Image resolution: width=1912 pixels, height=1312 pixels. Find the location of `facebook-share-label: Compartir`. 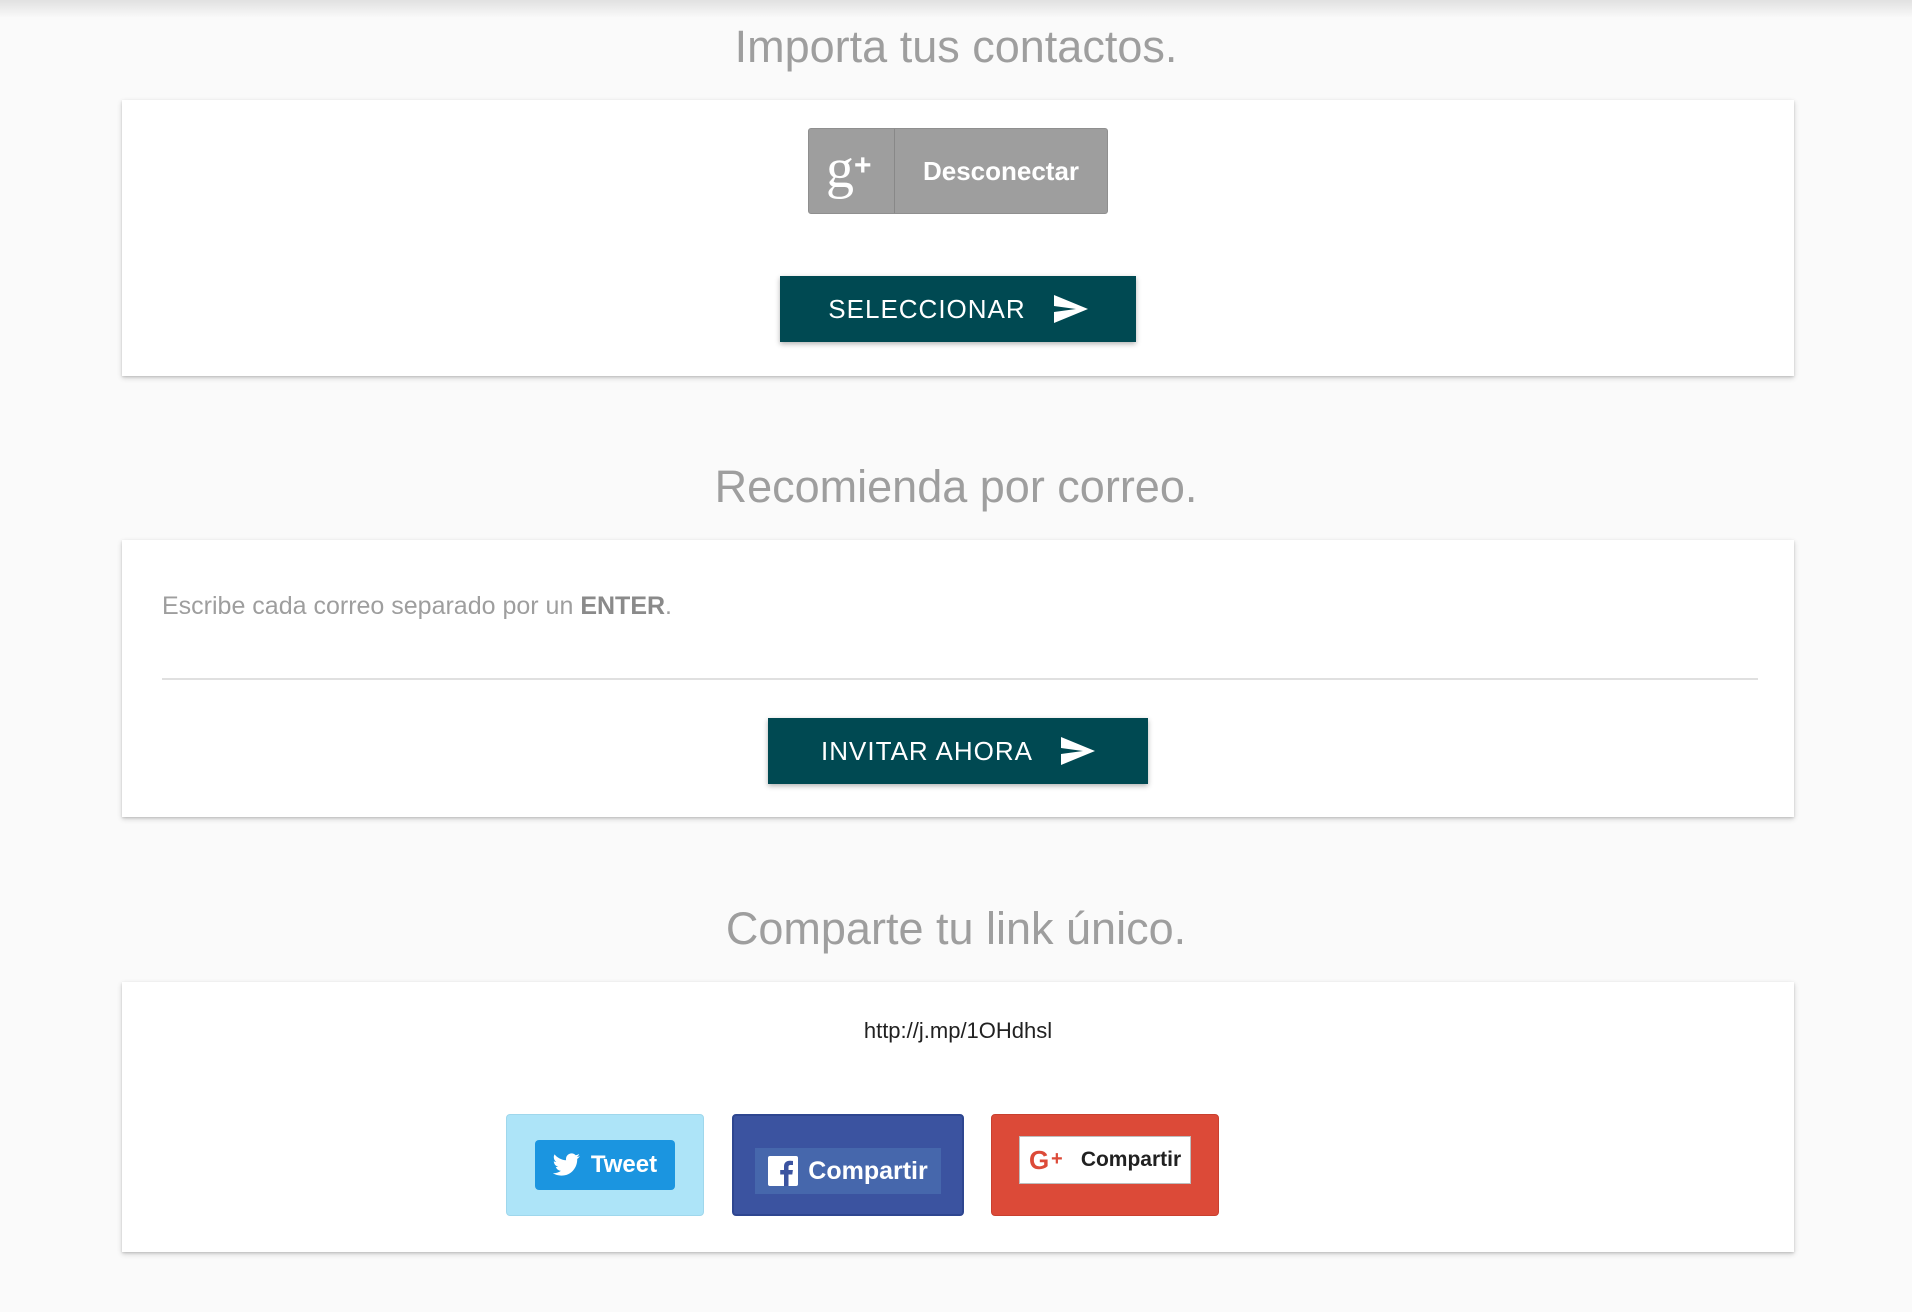

facebook-share-label: Compartir is located at coordinates (868, 1170).